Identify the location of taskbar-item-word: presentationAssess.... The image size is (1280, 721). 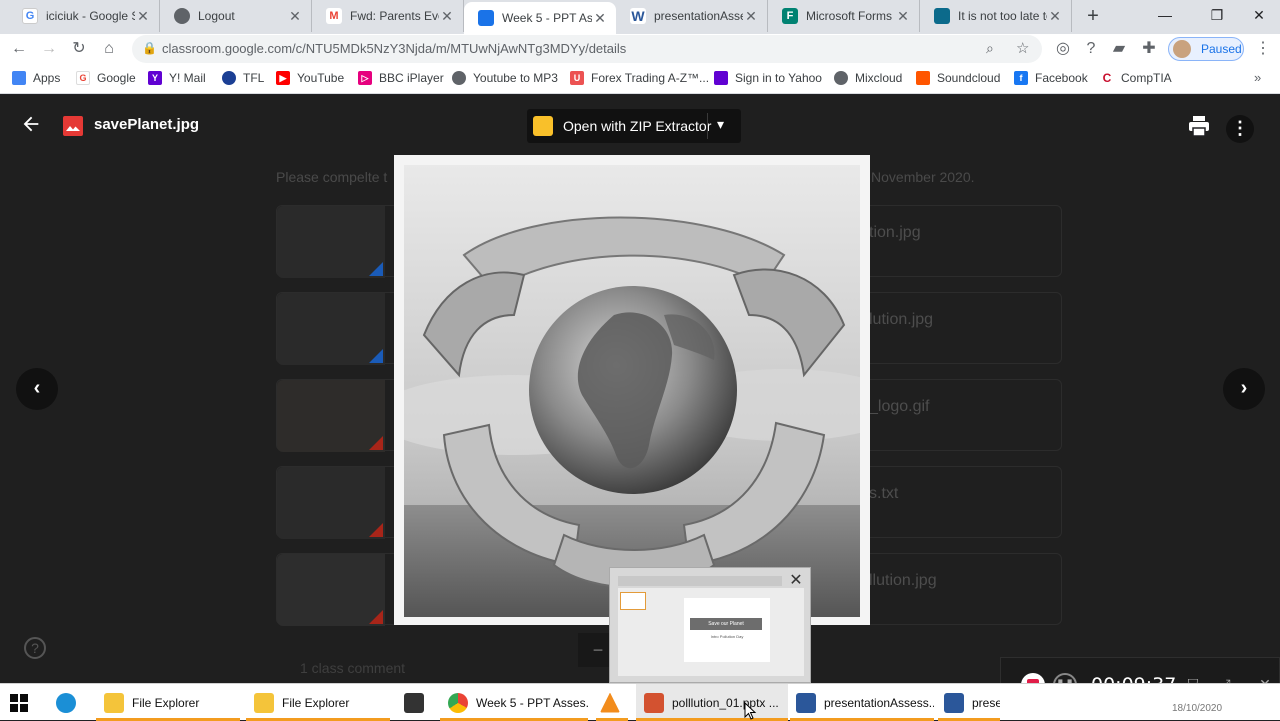
(862, 702).